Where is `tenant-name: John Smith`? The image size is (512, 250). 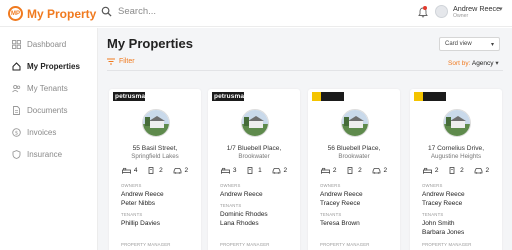
tenant-name: John Smith is located at coordinates (438, 223).